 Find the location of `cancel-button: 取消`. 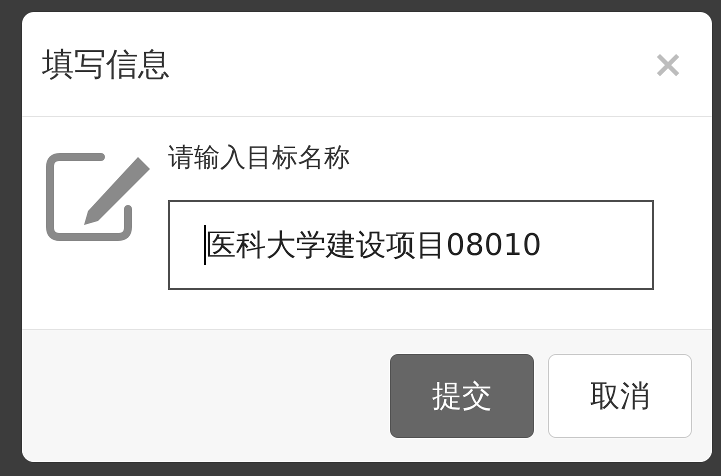

cancel-button: 取消 is located at coordinates (620, 396).